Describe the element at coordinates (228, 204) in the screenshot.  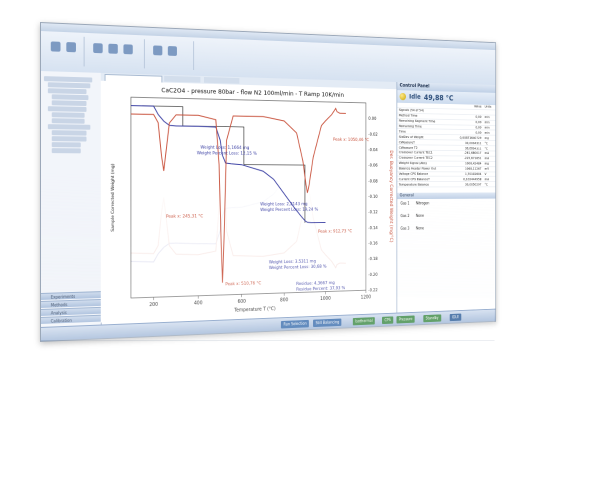
I see `reflection-weight-line` at that location.